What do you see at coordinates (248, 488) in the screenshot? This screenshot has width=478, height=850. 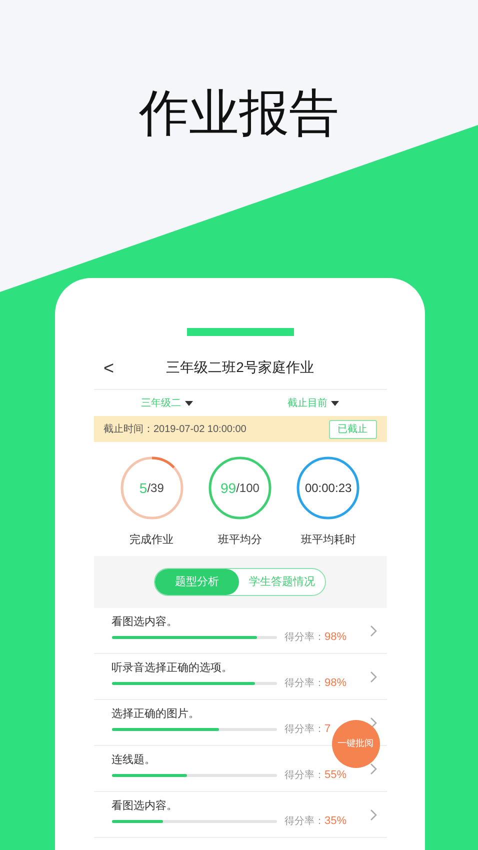 I see `stat-total: /100` at bounding box center [248, 488].